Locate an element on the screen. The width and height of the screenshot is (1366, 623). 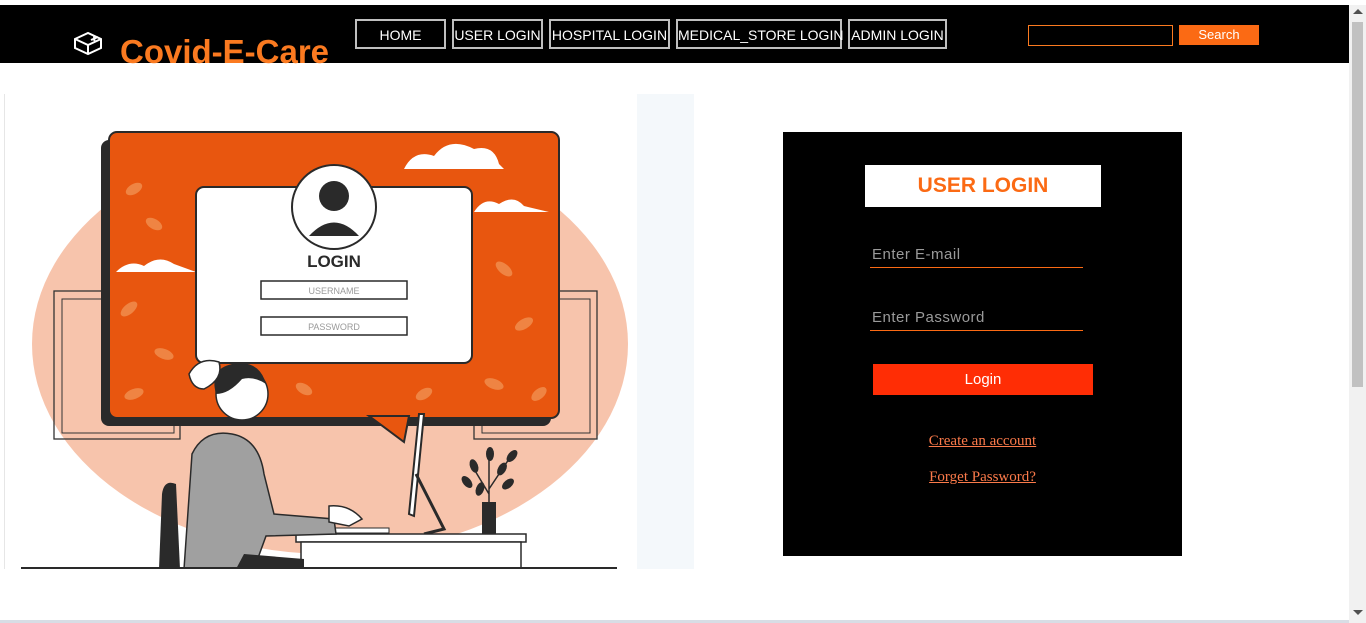
password-field is located at coordinates (976, 318).